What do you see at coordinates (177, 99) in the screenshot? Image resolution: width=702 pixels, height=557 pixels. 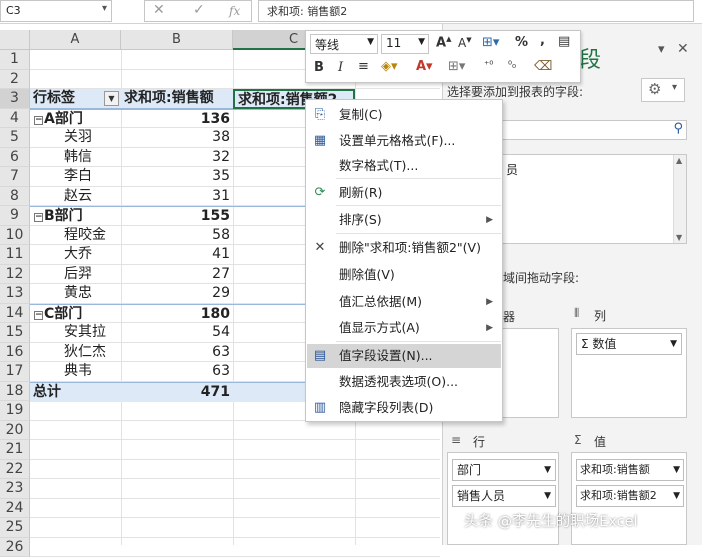 I see `pivot-value-header-1: 求和项:销售额` at bounding box center [177, 99].